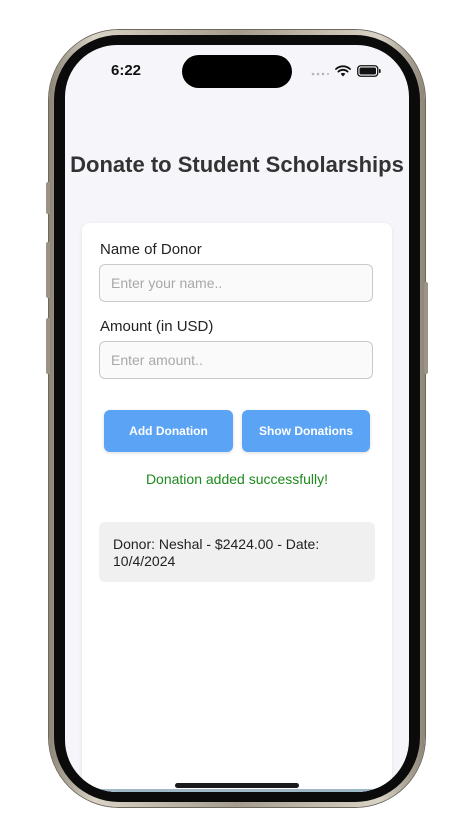 The height and width of the screenshot is (814, 467). What do you see at coordinates (236, 283) in the screenshot?
I see `donor-name-input` at bounding box center [236, 283].